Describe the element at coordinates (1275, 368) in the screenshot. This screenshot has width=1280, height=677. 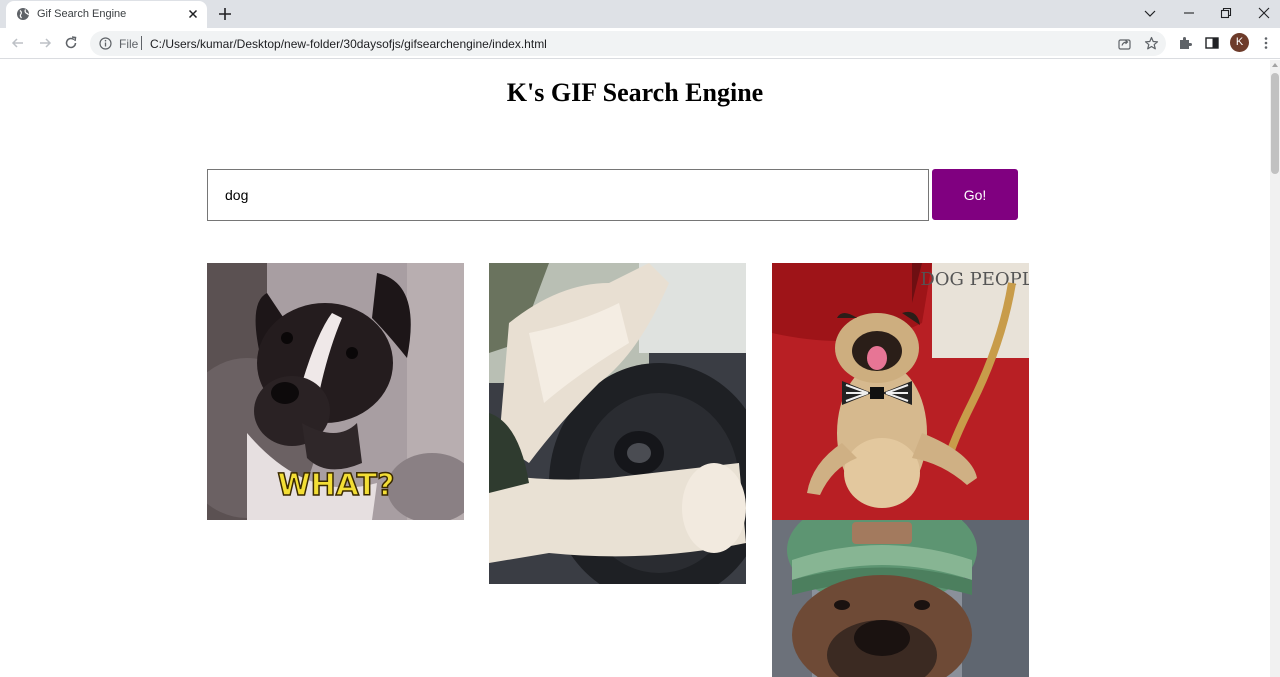
I see `vertical-scrollbar` at that location.